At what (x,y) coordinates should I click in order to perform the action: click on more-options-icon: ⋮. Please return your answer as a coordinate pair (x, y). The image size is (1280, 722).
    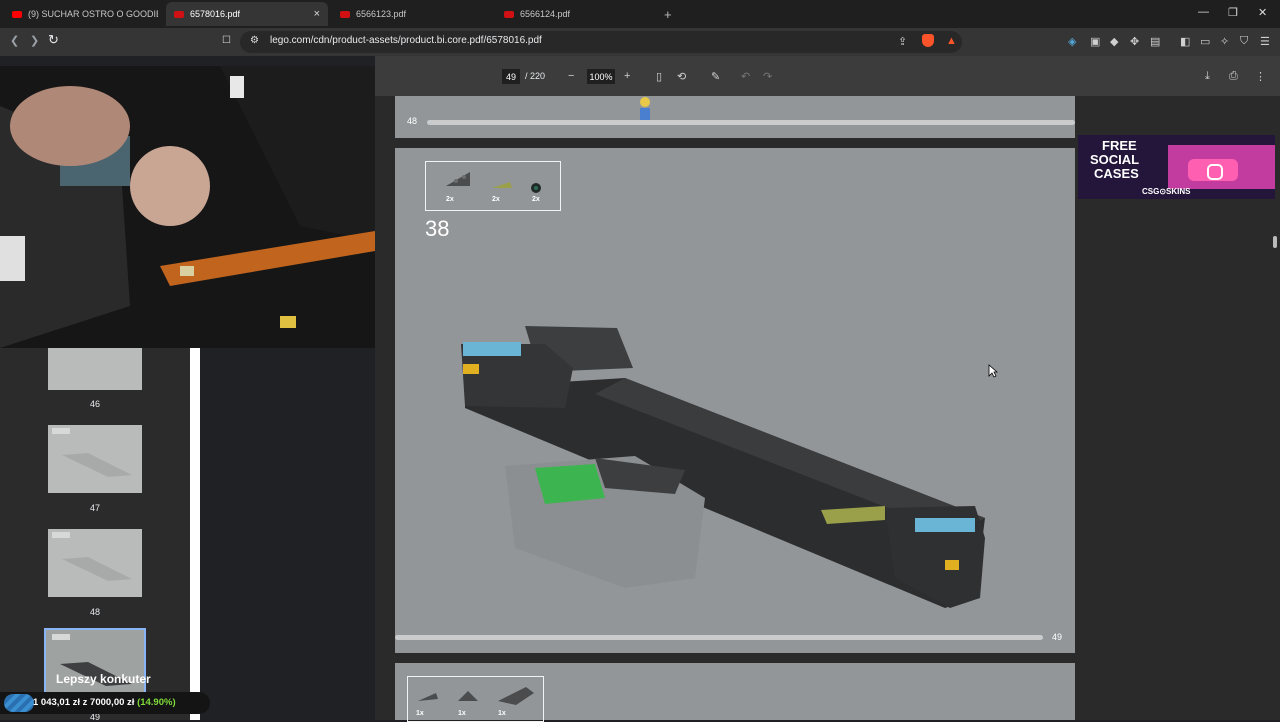
    Looking at the image, I should click on (1260, 76).